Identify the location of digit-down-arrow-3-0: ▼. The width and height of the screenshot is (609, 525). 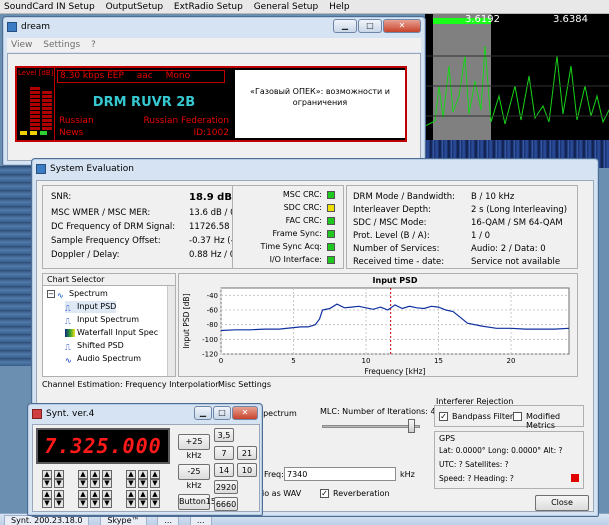
(95, 483).